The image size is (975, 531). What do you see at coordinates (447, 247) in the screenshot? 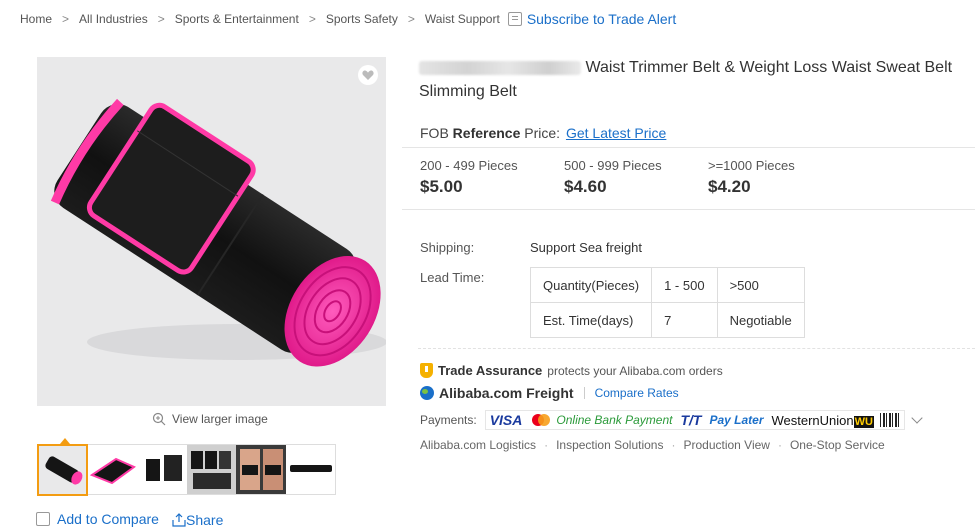
I see `shipping-label: Shipping:` at bounding box center [447, 247].